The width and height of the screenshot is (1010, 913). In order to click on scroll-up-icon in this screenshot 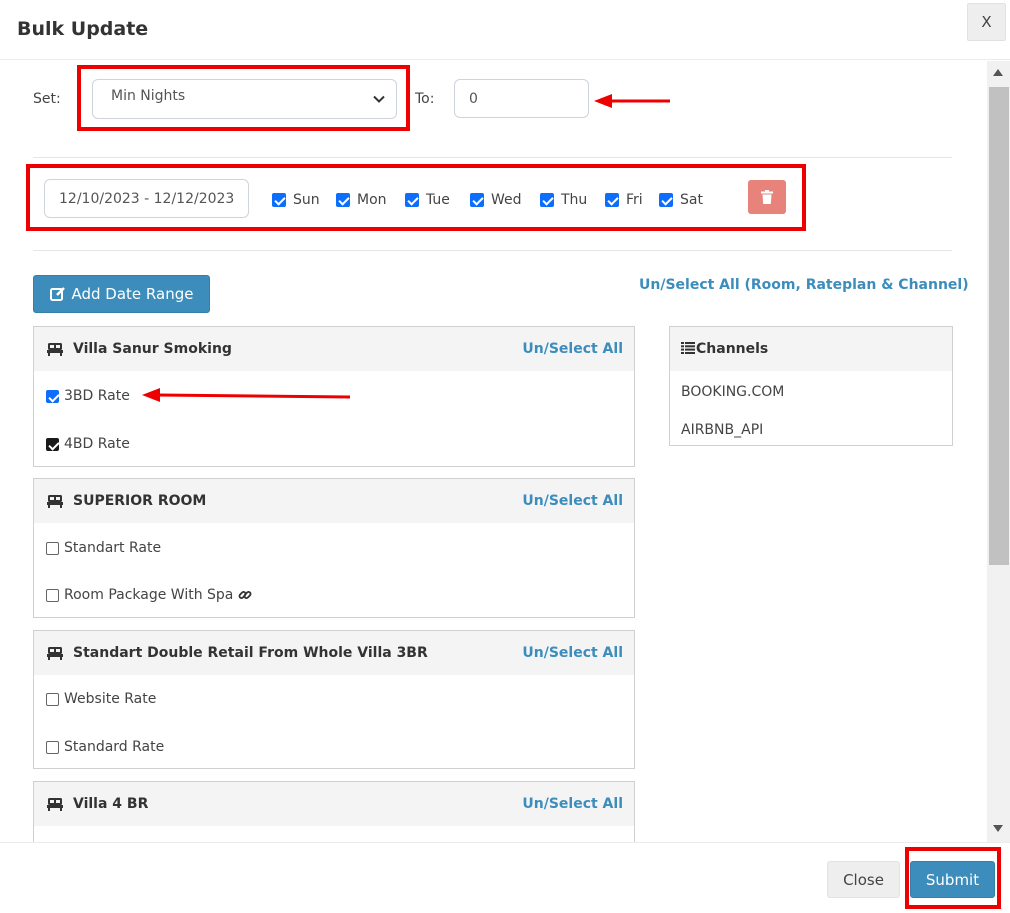, I will do `click(998, 72)`.